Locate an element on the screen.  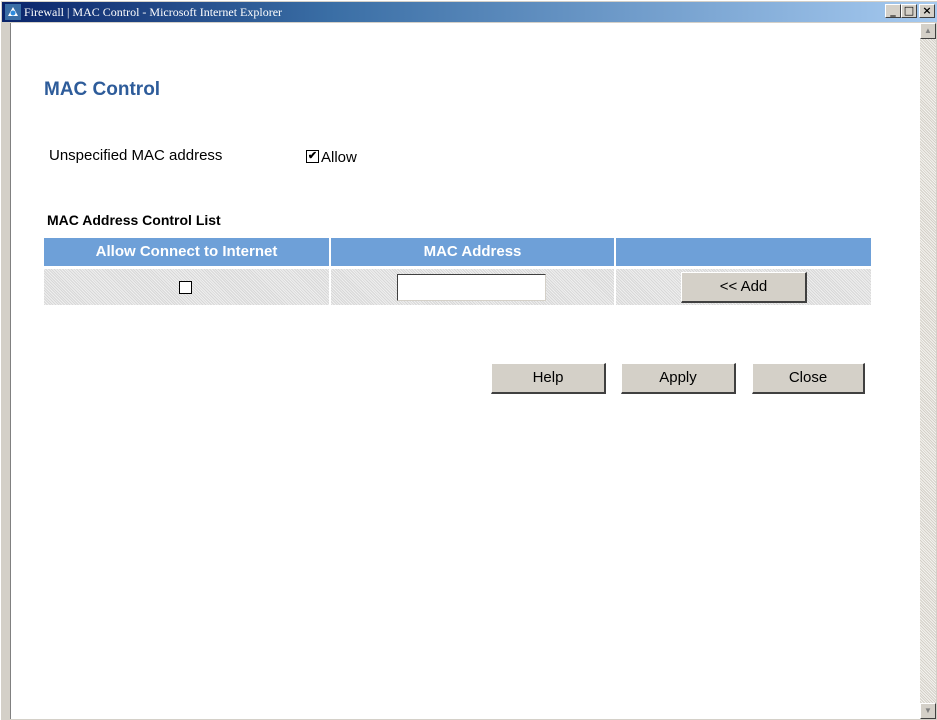
column-header-action is located at coordinates (742, 252).